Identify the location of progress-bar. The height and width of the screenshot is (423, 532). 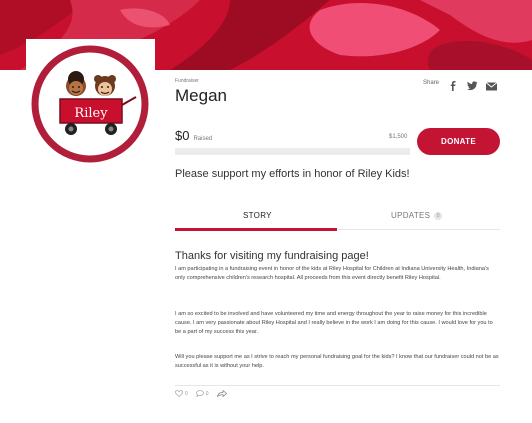
(292, 151).